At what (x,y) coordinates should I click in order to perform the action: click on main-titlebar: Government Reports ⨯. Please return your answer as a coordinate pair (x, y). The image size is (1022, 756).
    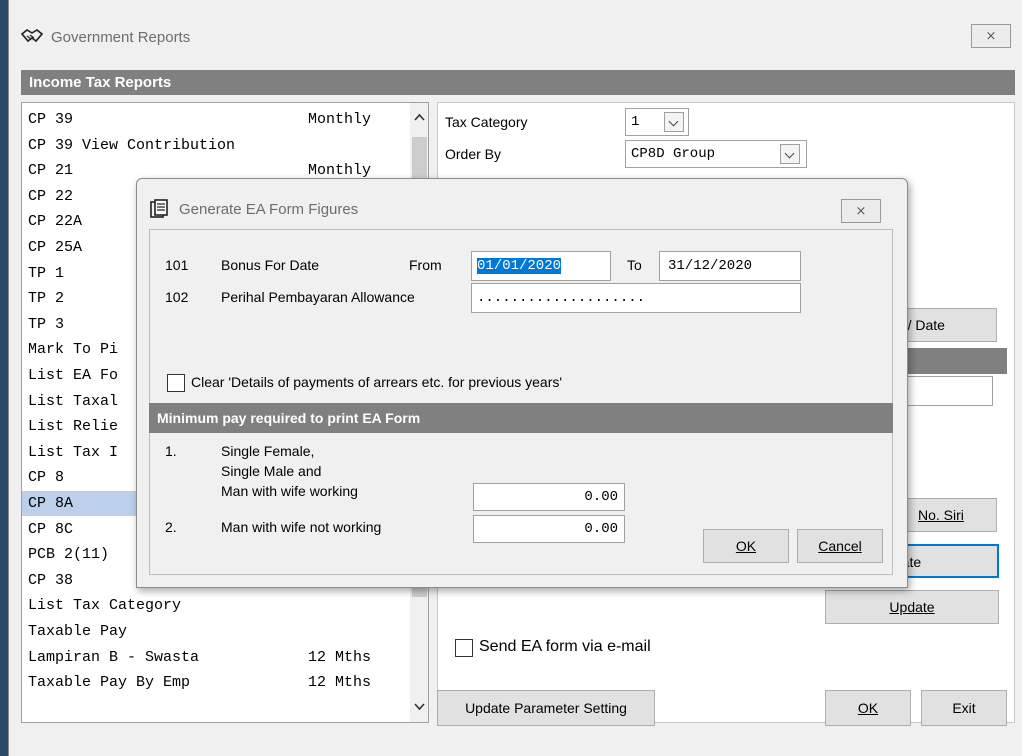
    Looking at the image, I should click on (515, 35).